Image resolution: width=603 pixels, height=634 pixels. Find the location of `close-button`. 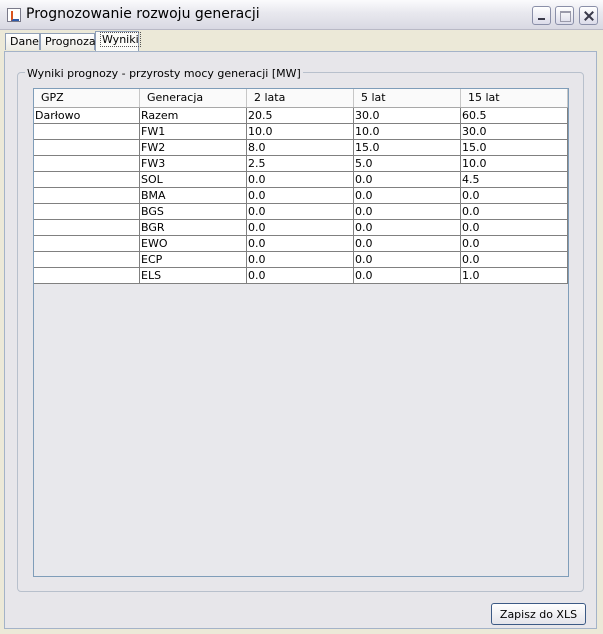

close-button is located at coordinates (588, 15).